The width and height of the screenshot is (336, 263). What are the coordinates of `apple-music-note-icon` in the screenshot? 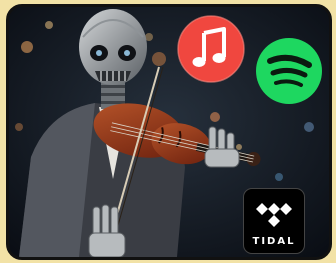 It's located at (211, 49).